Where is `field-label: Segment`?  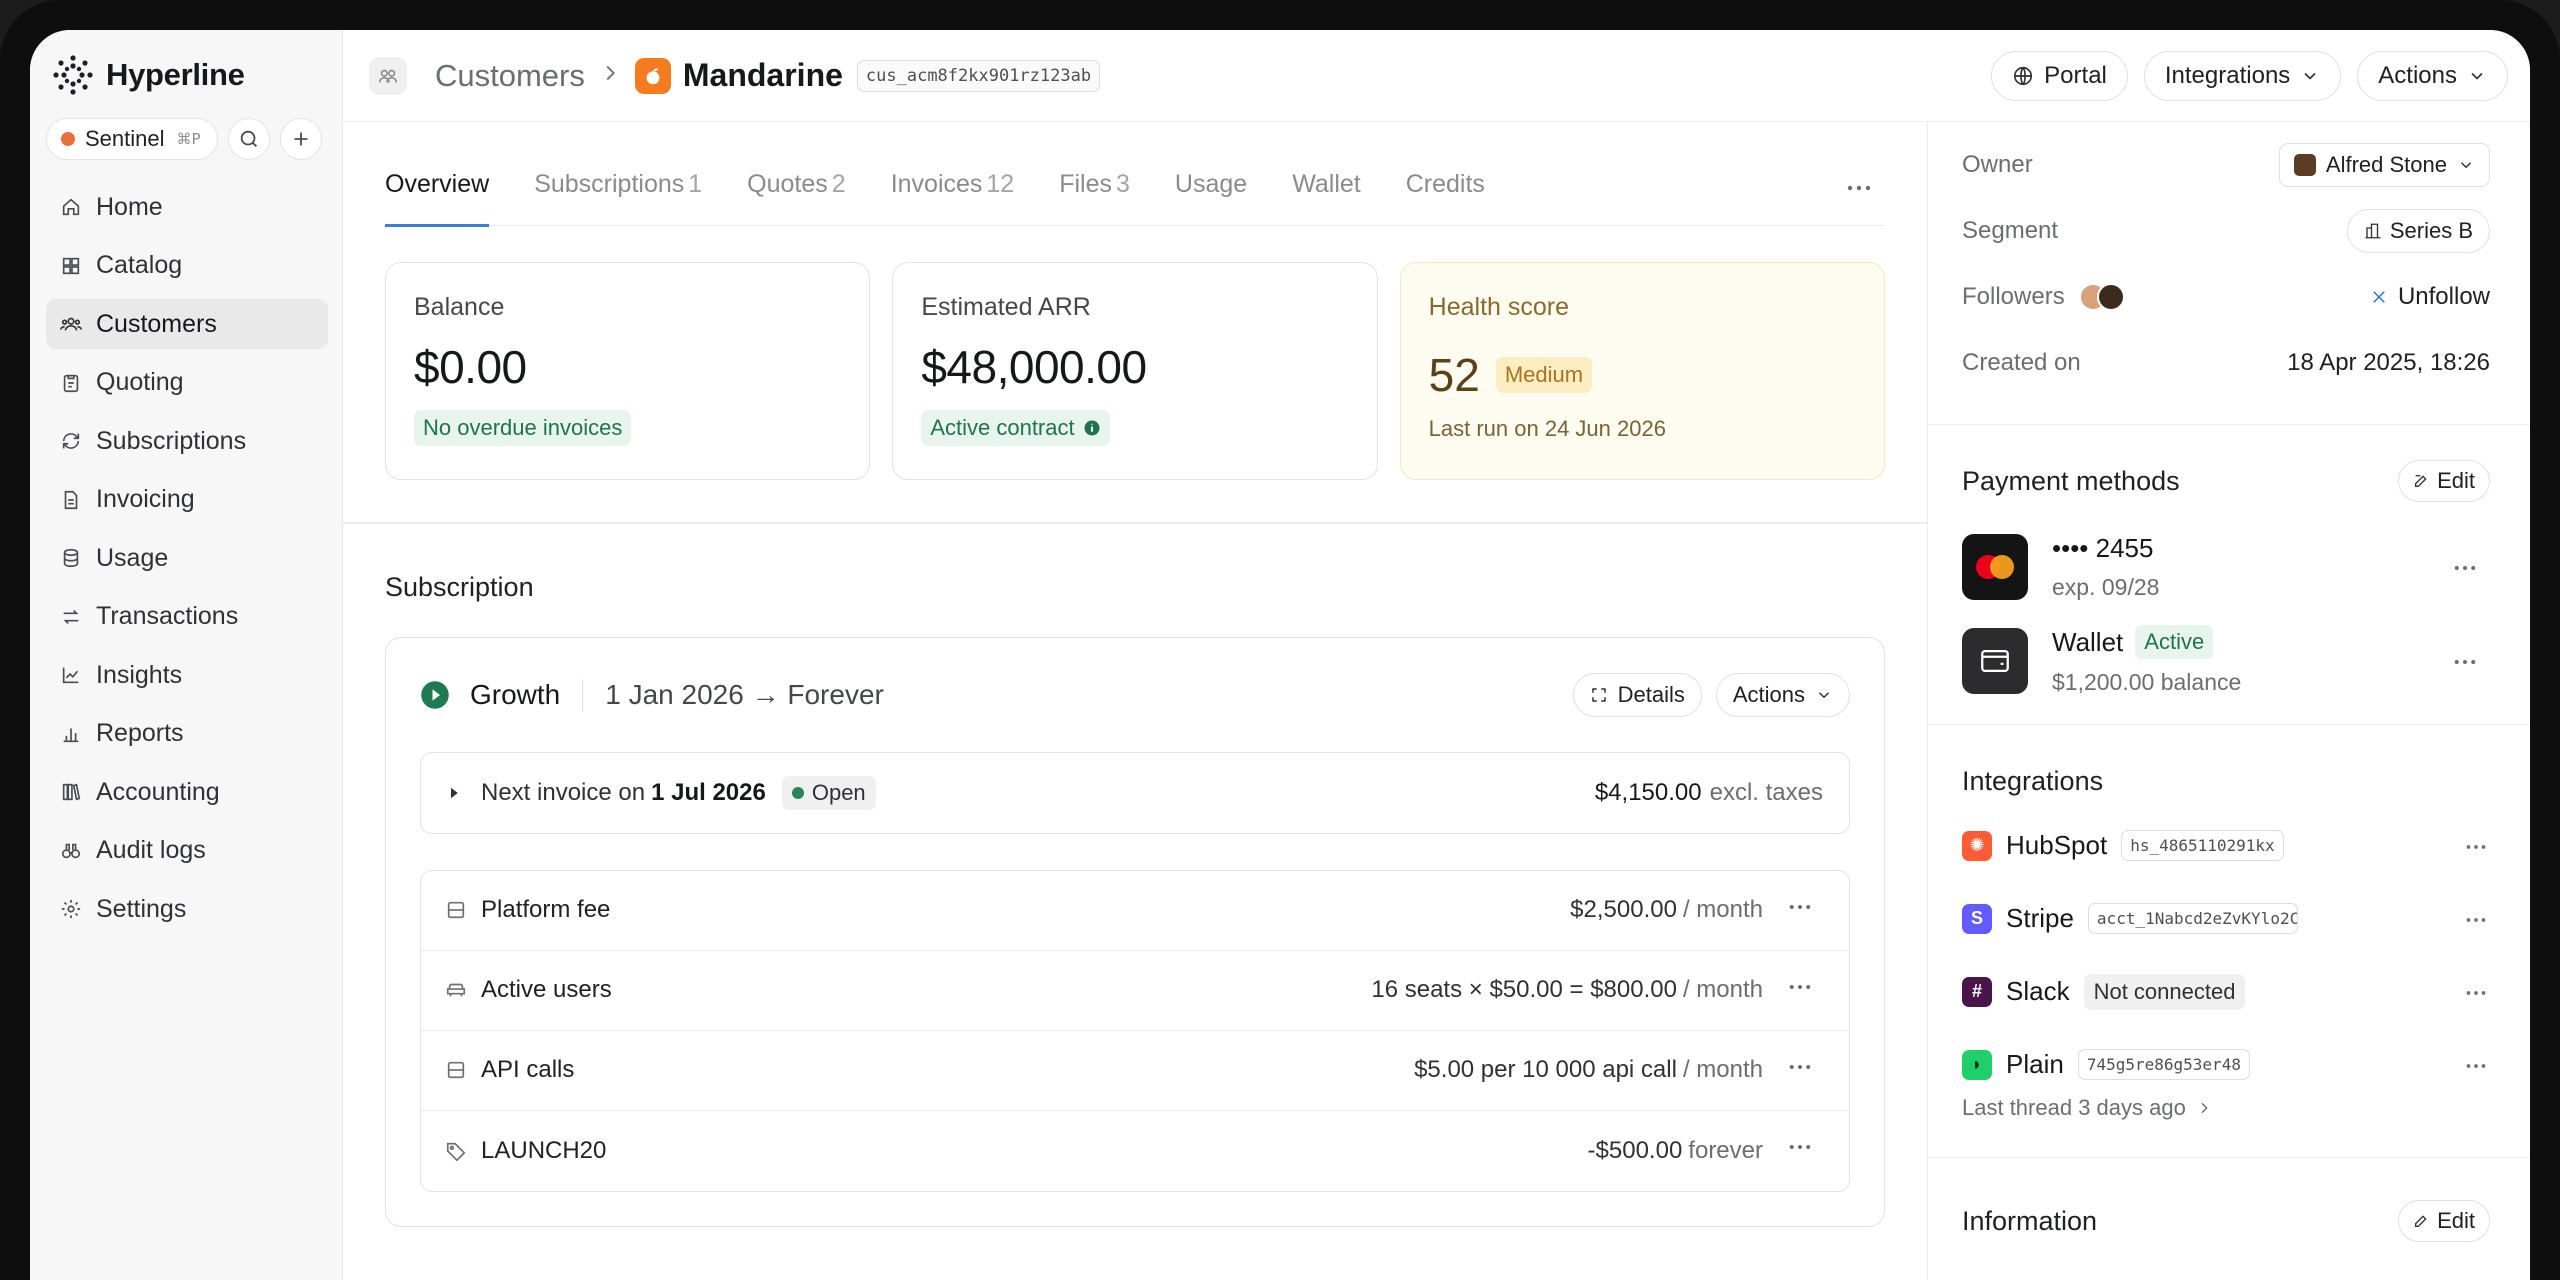 field-label: Segment is located at coordinates (2010, 230).